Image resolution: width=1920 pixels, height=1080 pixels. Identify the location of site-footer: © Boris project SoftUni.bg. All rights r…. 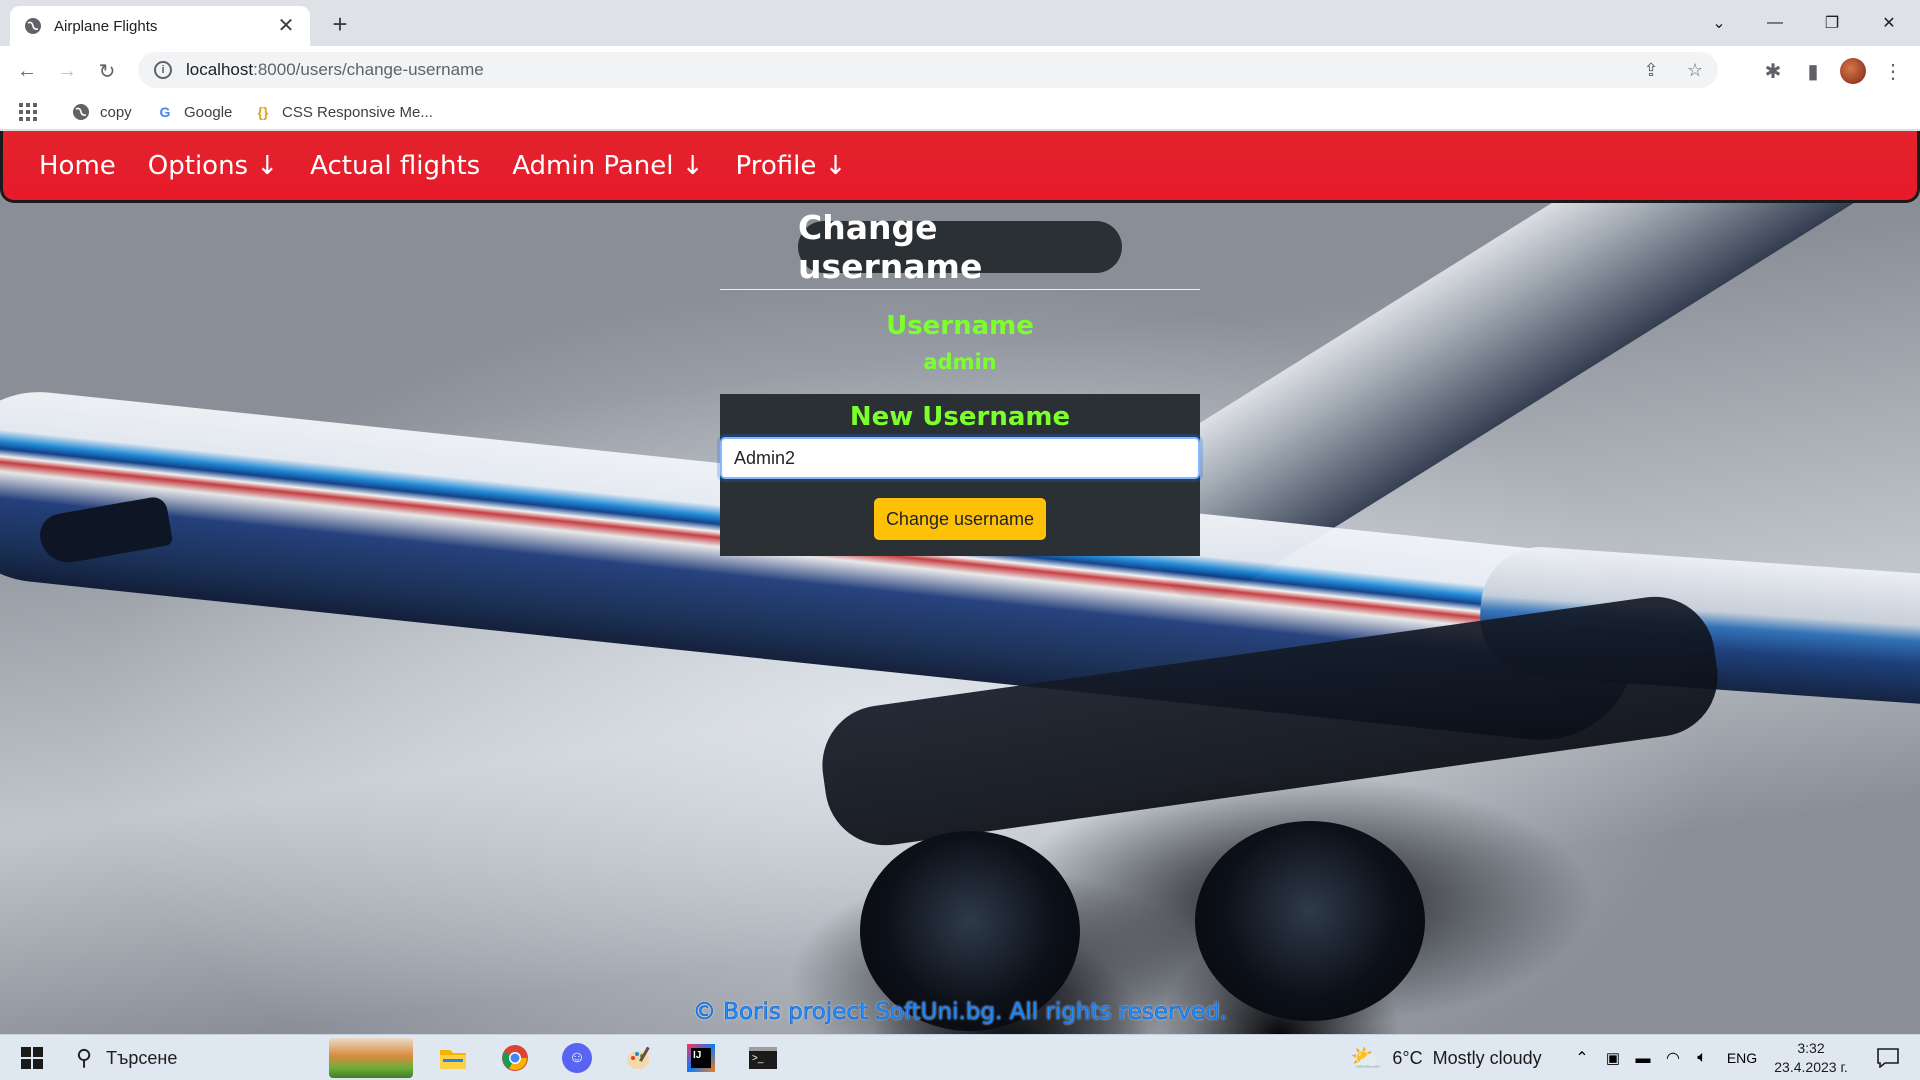
(960, 1012).